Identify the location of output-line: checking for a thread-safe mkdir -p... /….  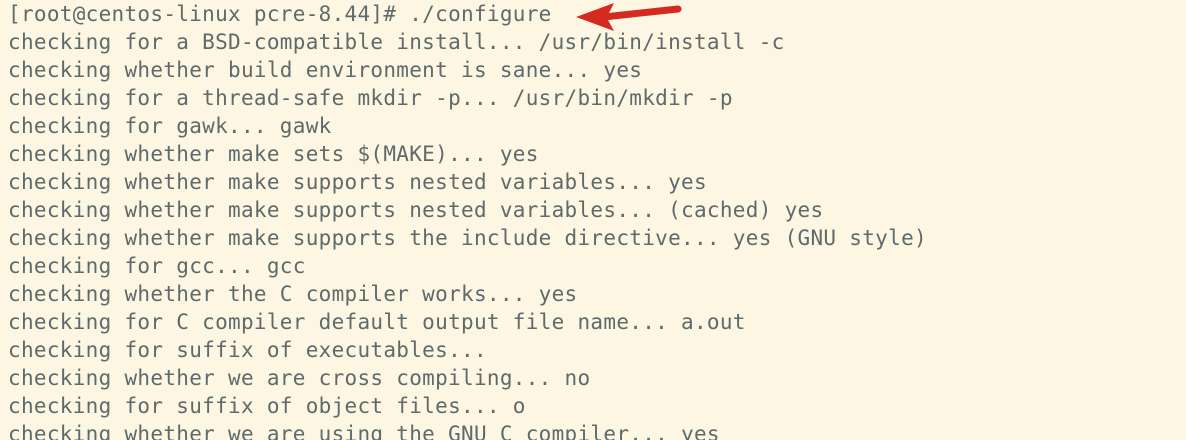
(370, 98).